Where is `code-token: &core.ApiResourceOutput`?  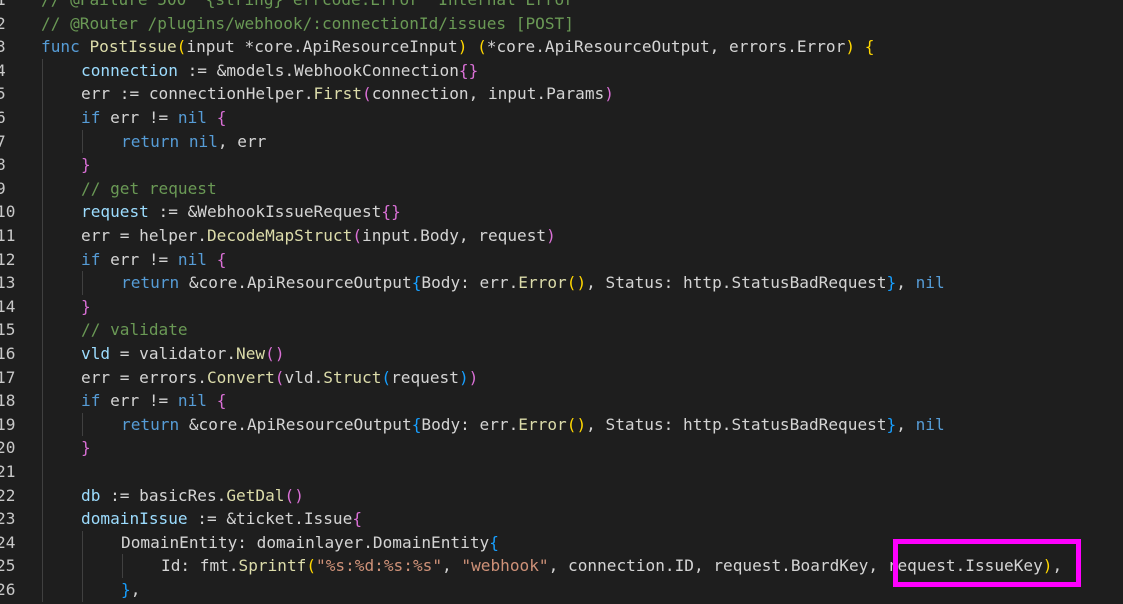 code-token: &core.ApiResourceOutput is located at coordinates (295, 283).